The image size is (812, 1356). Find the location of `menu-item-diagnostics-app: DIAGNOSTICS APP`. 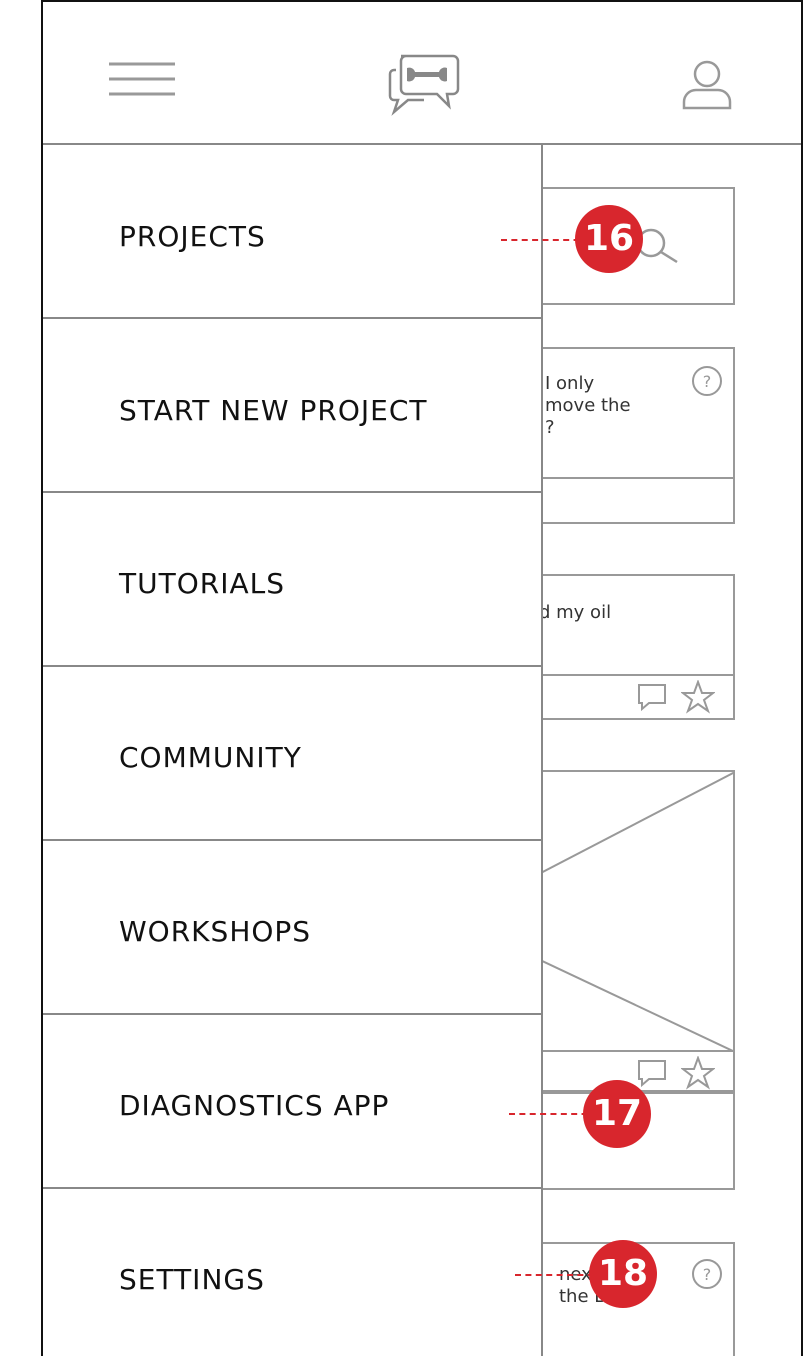

menu-item-diagnostics-app: DIAGNOSTICS APP is located at coordinates (292, 1102).